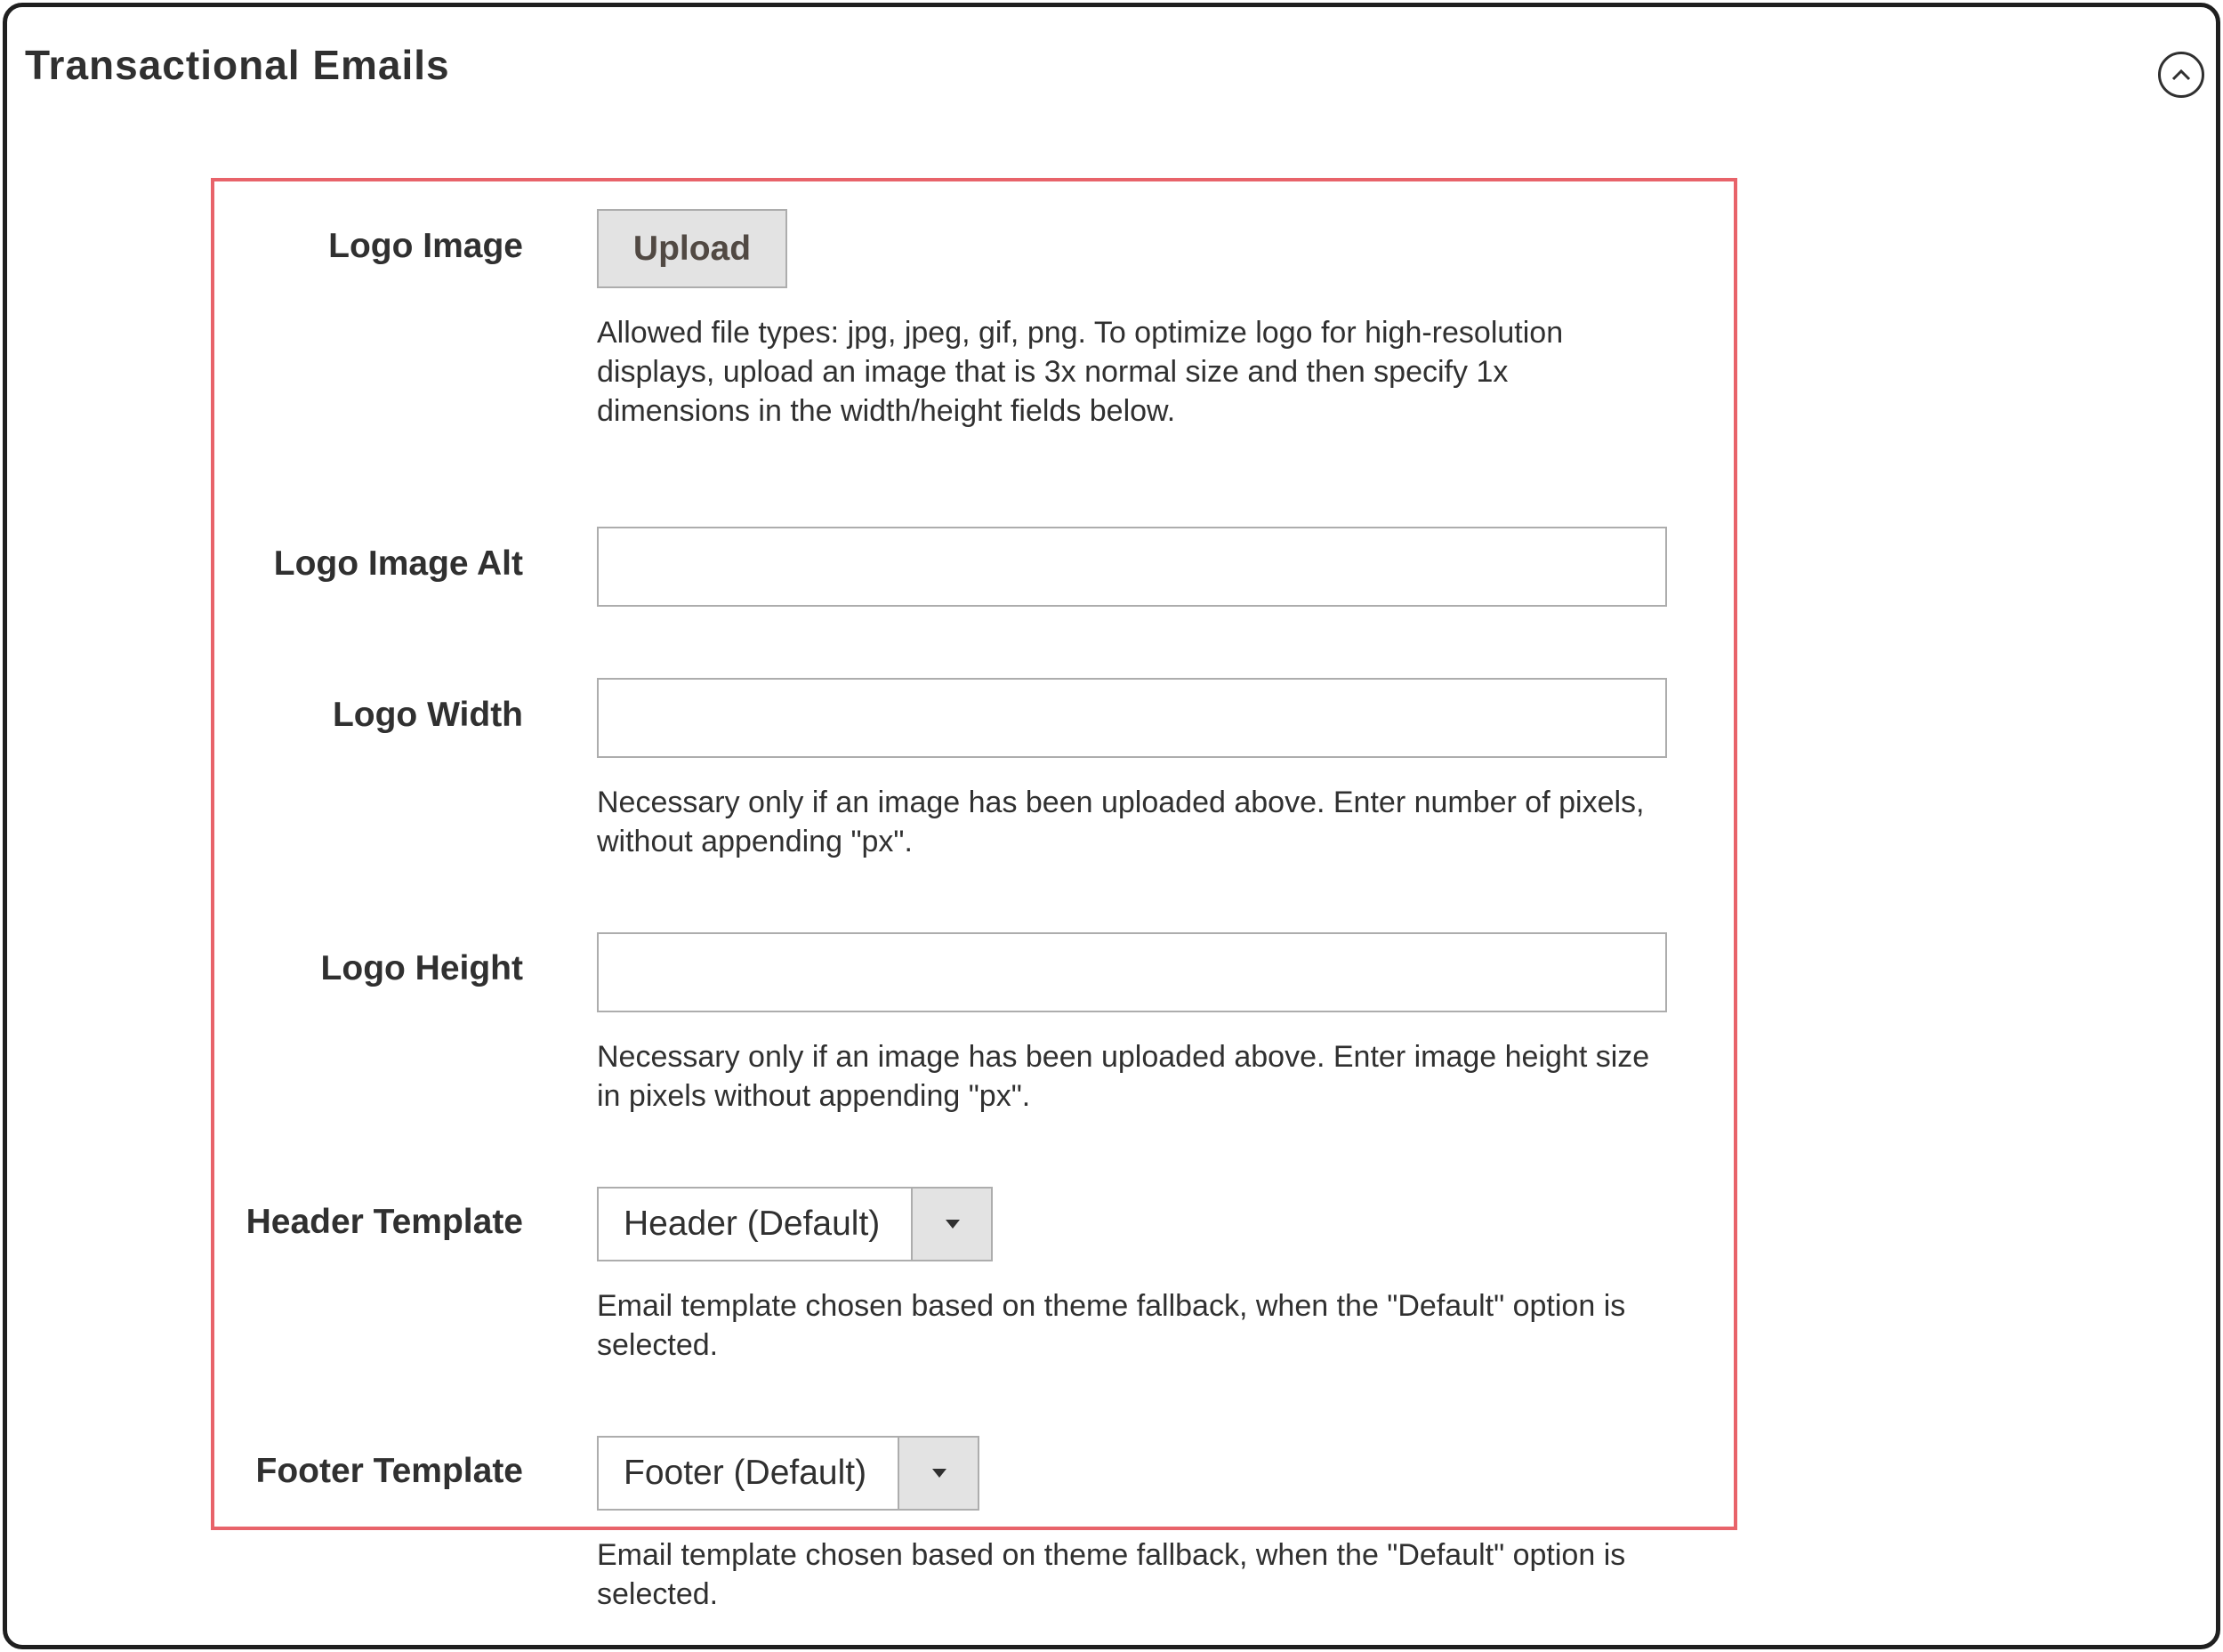  I want to click on logo-height-input, so click(1132, 972).